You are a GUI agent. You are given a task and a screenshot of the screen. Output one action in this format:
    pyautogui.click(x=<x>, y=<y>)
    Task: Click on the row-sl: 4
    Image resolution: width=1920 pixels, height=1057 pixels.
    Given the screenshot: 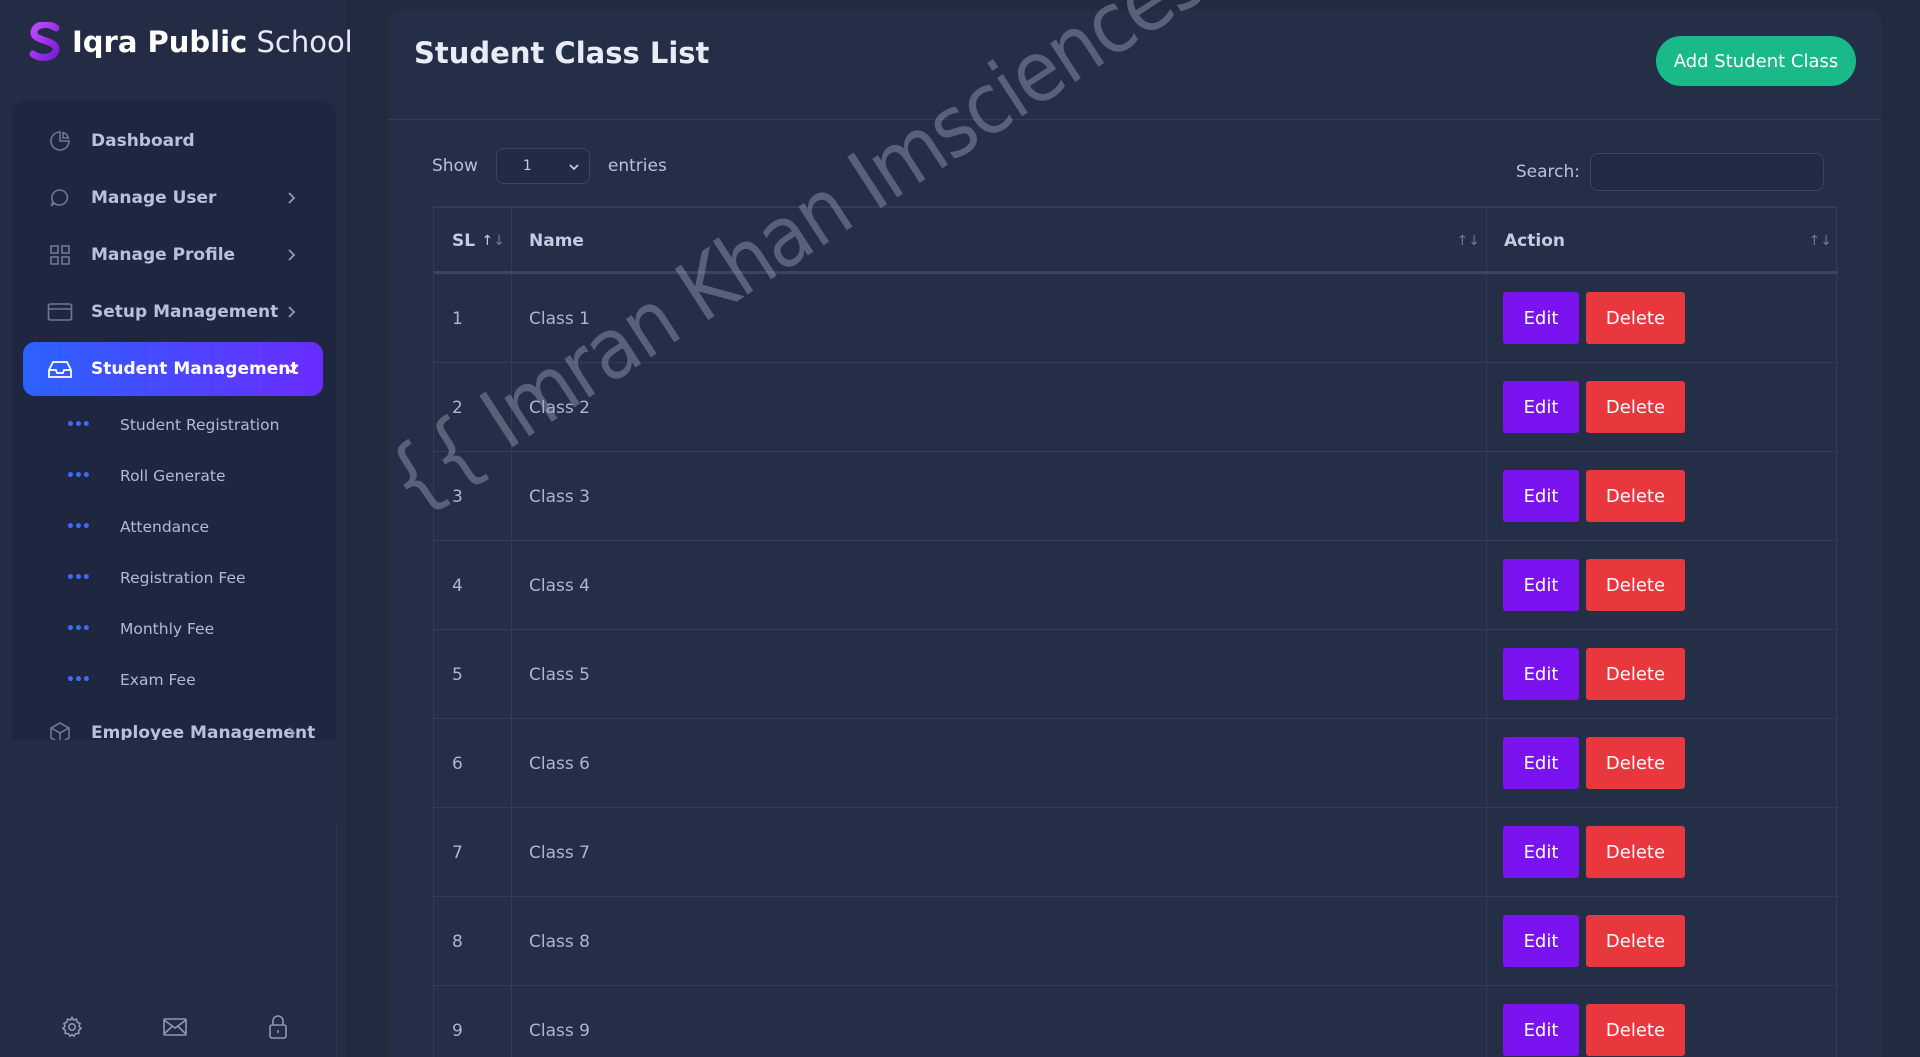 What is the action you would take?
    pyautogui.click(x=457, y=585)
    